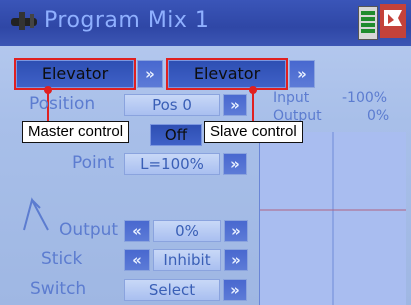  I want to click on offset-select-button: Off, so click(176, 135).